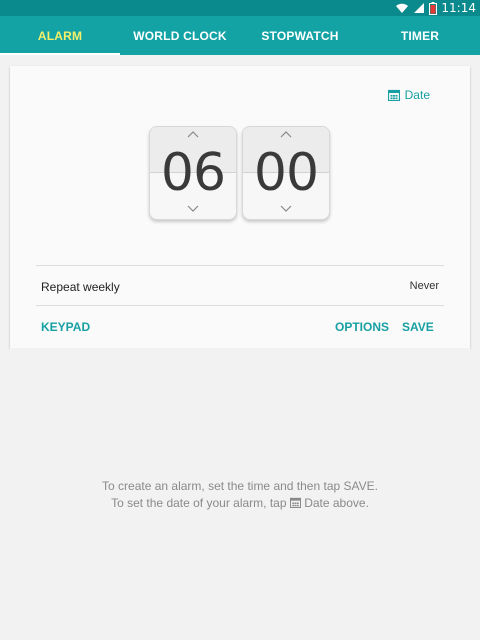 This screenshot has width=480, height=640. I want to click on hour-value: 06, so click(193, 173).